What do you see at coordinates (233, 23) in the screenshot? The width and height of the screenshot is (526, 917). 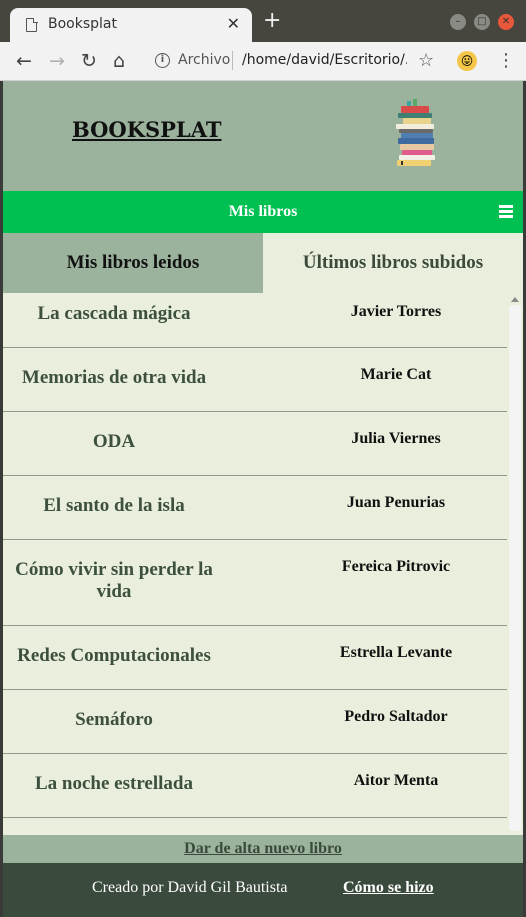 I see `close-tab-icon: ✕` at bounding box center [233, 23].